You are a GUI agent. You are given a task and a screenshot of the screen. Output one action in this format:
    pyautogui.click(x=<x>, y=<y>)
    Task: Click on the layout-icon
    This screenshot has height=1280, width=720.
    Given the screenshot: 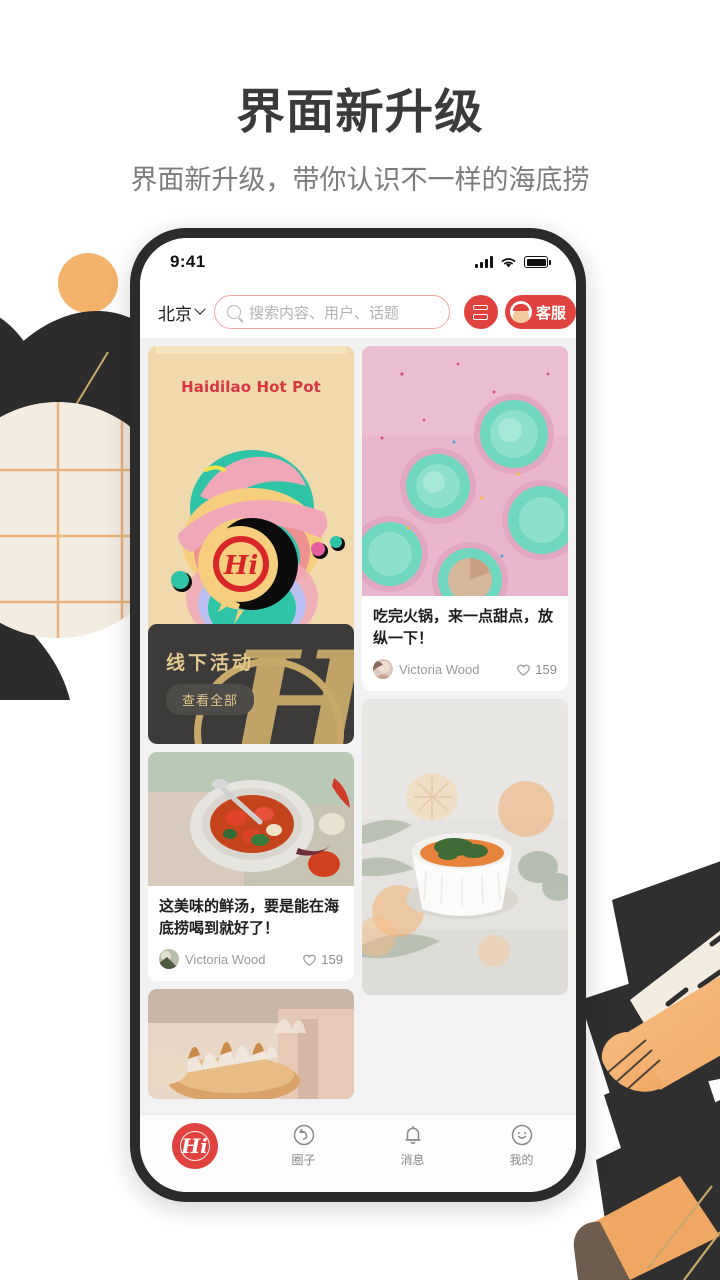 What is the action you would take?
    pyautogui.click(x=481, y=312)
    